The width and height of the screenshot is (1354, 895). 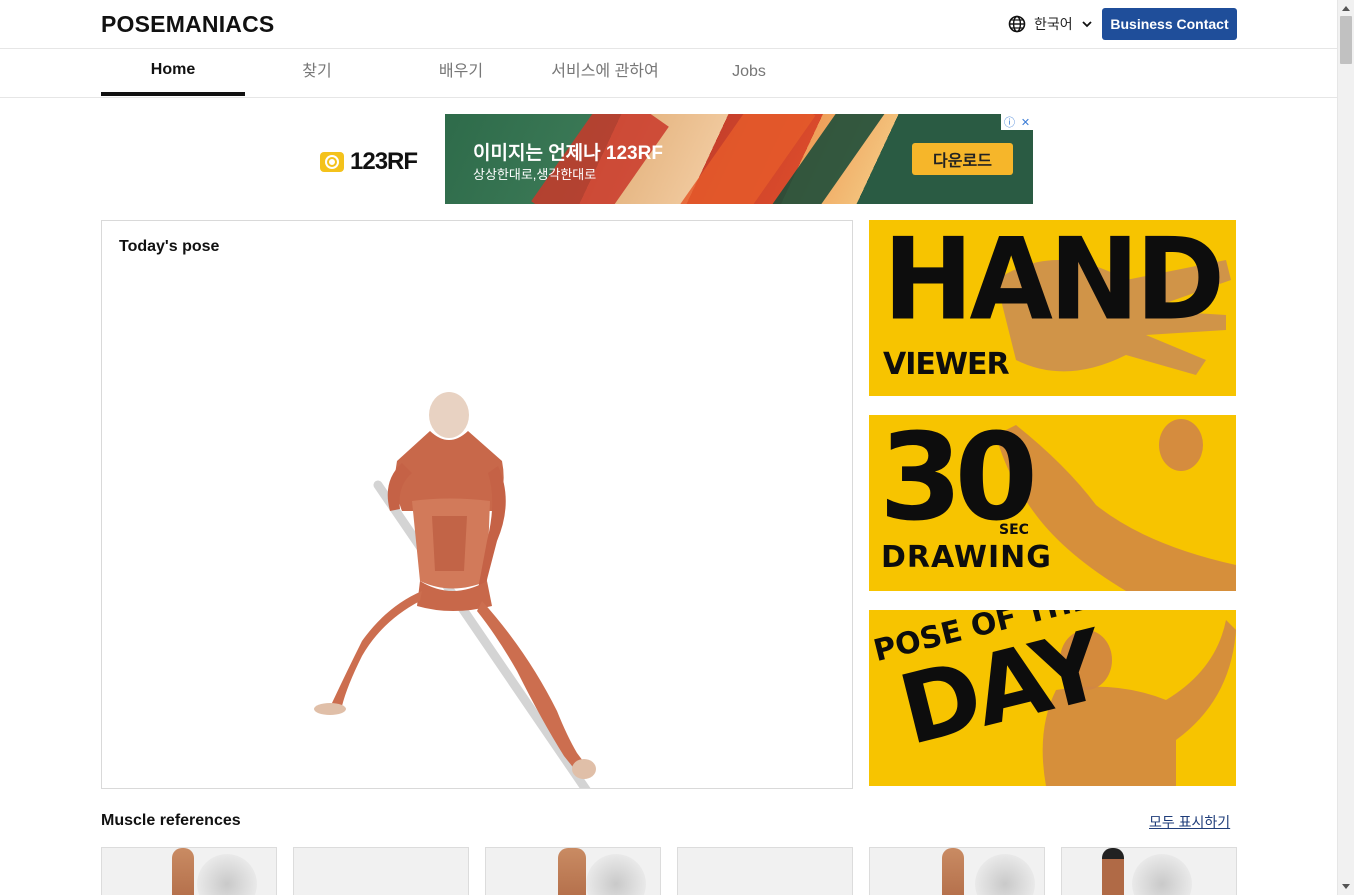 I want to click on ad-subtitle: 상상한대로,생각한대로, so click(x=535, y=174).